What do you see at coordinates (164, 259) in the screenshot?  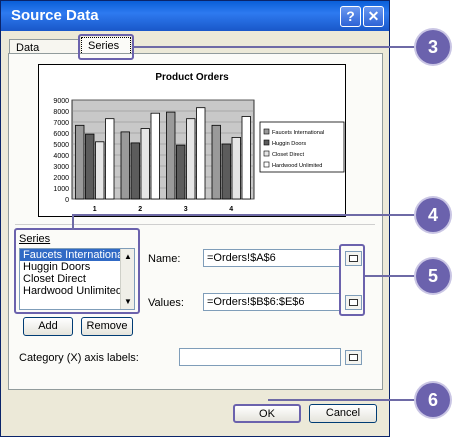 I see `name-label: Name:` at bounding box center [164, 259].